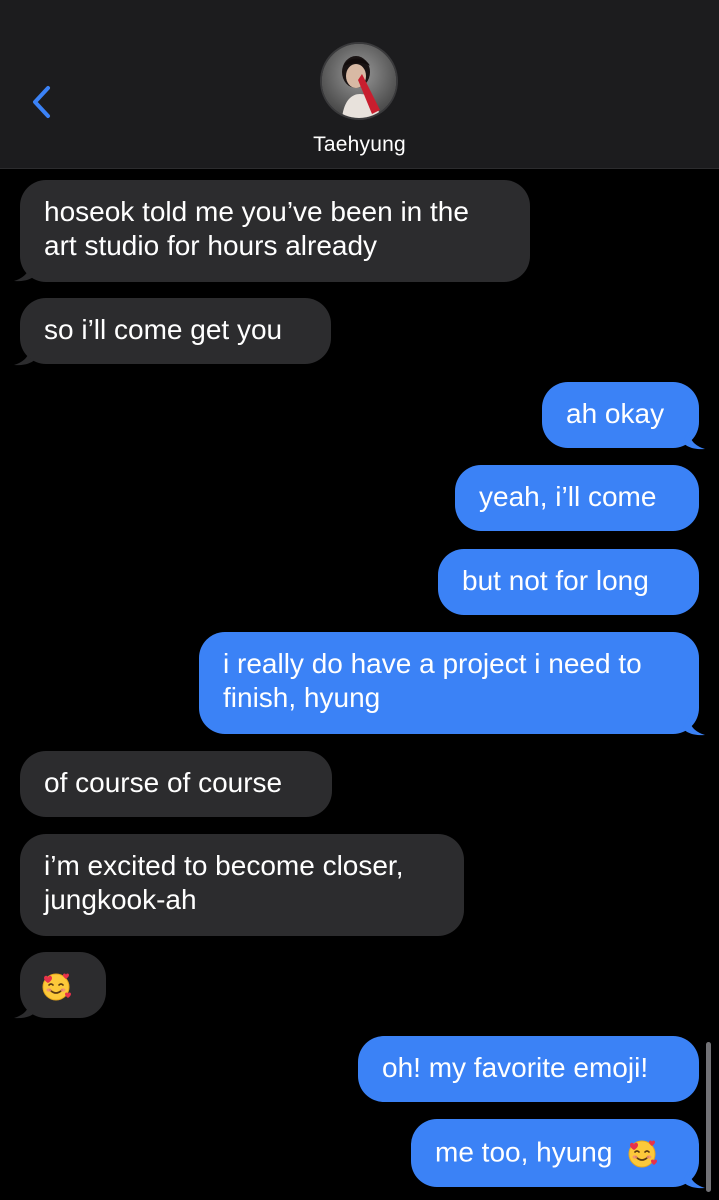 The height and width of the screenshot is (1200, 719). What do you see at coordinates (256, 211) in the screenshot?
I see `message-text-line-1: hoseok told me you’ve been in the` at bounding box center [256, 211].